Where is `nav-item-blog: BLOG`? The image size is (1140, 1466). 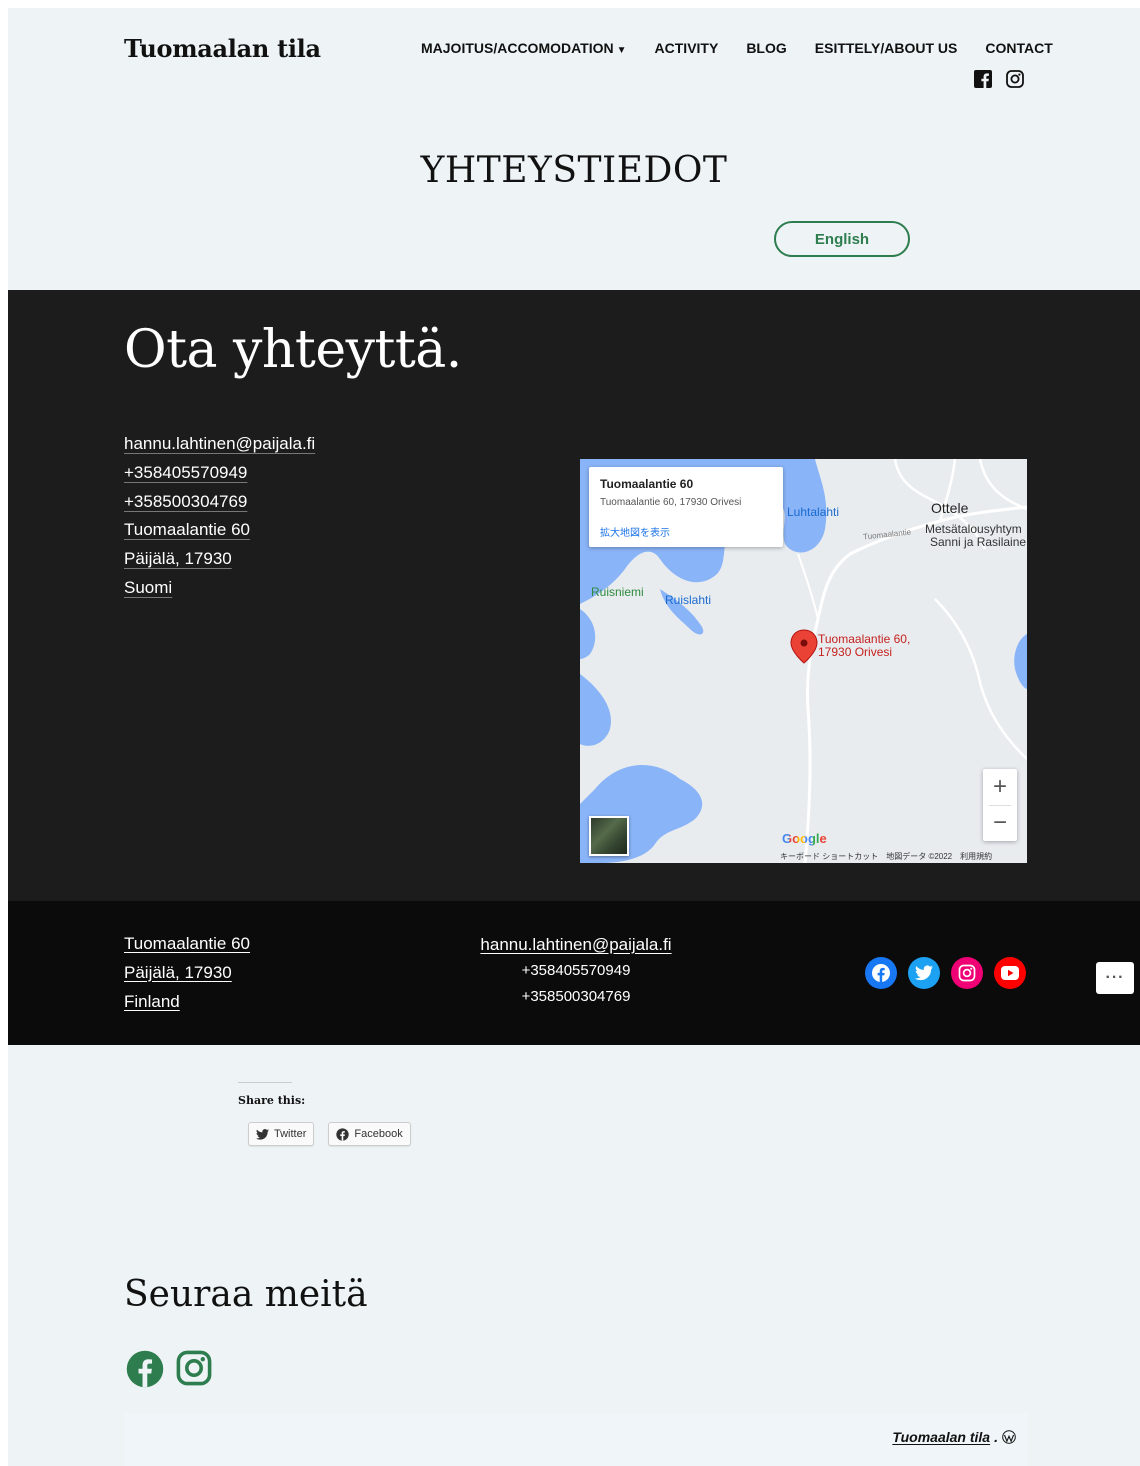 nav-item-blog: BLOG is located at coordinates (766, 48).